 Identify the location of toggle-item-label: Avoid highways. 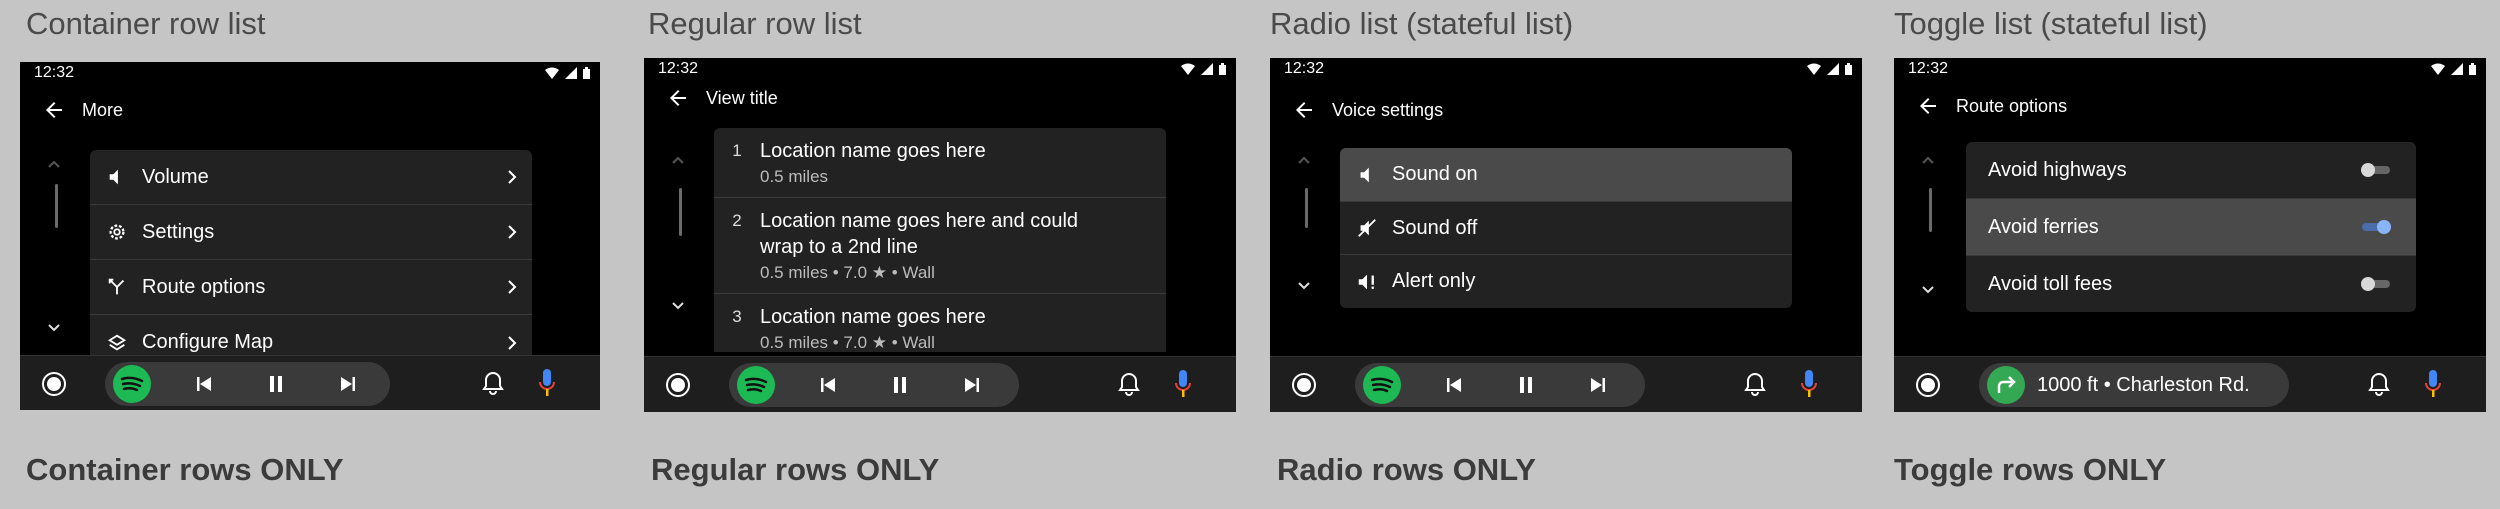
(2057, 169).